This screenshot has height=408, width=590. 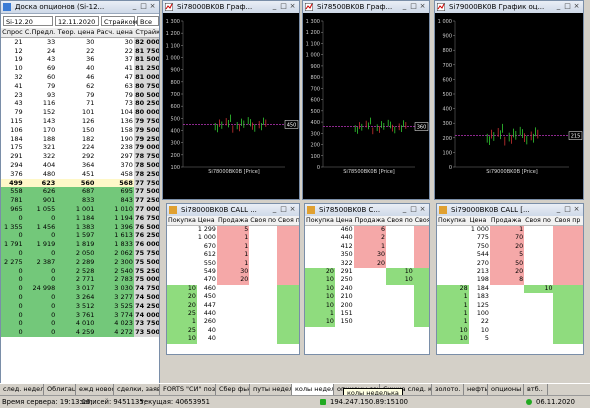 I want to click on board-cell: 2 300, so click(x=114, y=262).